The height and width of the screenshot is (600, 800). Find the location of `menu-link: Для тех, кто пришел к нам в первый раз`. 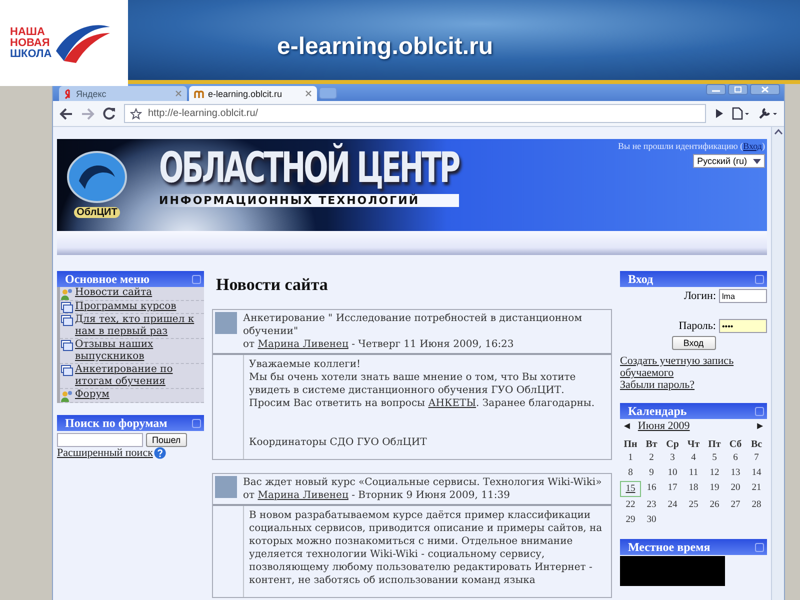

menu-link: Для тех, кто пришел к нам в первый раз is located at coordinates (139, 326).